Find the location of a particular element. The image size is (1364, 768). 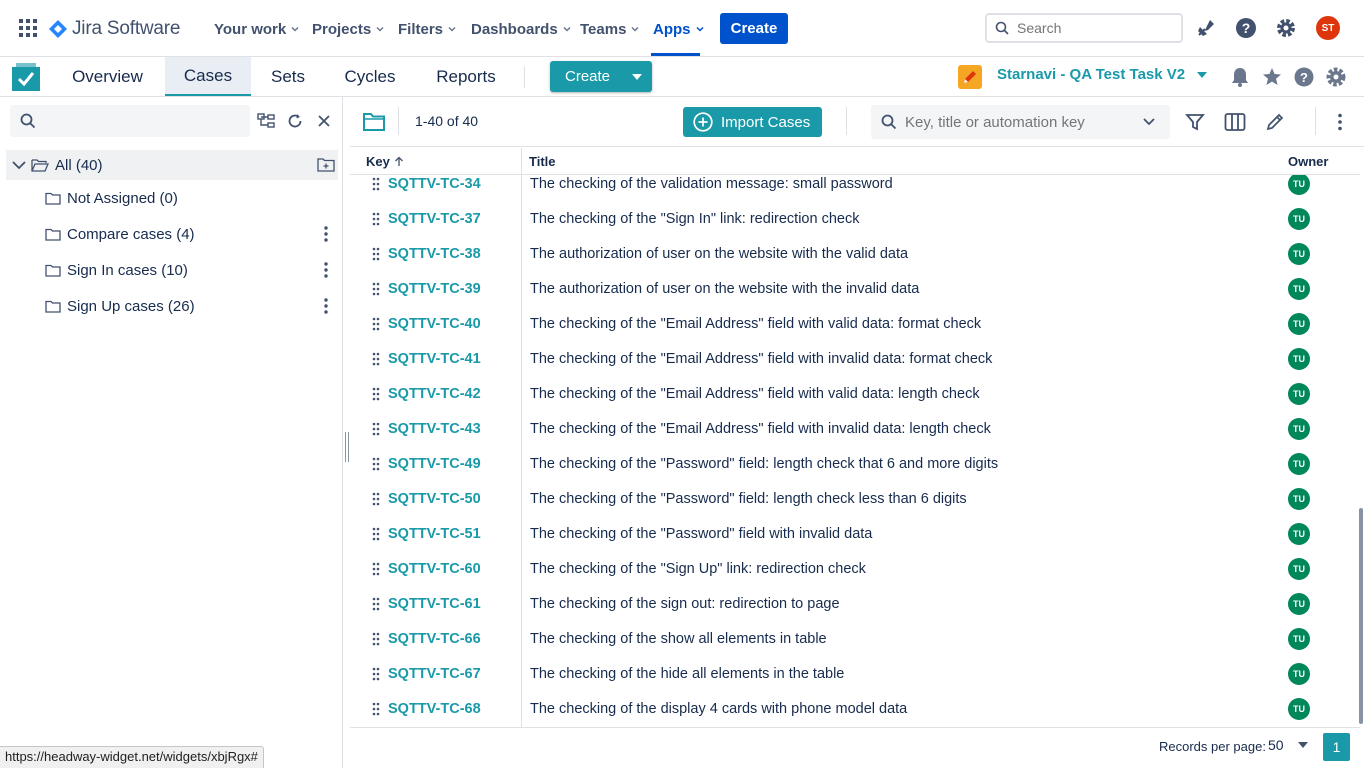

app-logo-checkmark-icon is located at coordinates (26, 77).